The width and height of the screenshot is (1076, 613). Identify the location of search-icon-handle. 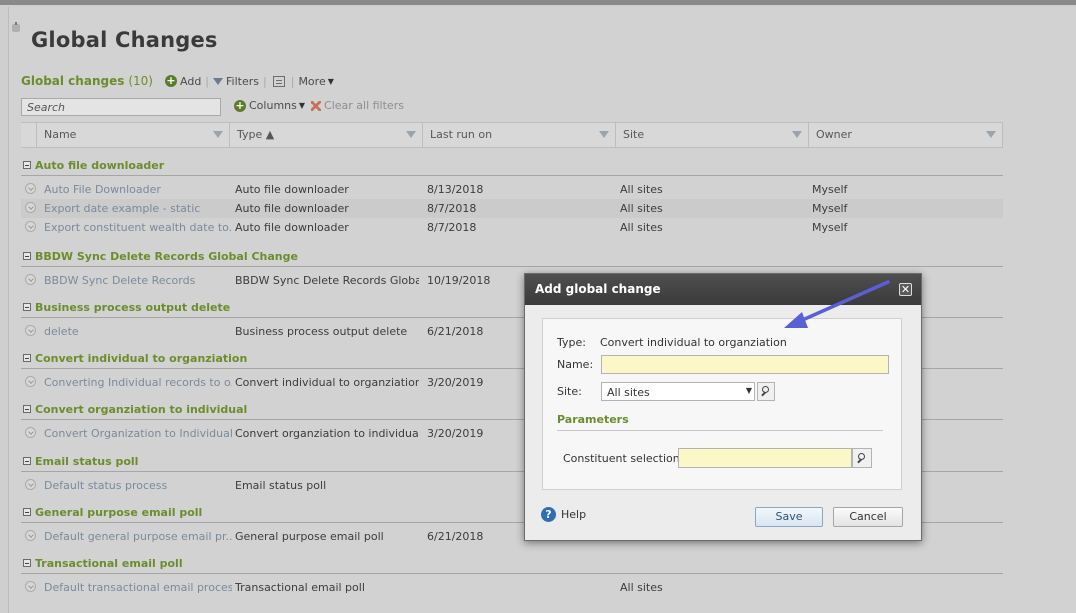
(859, 461).